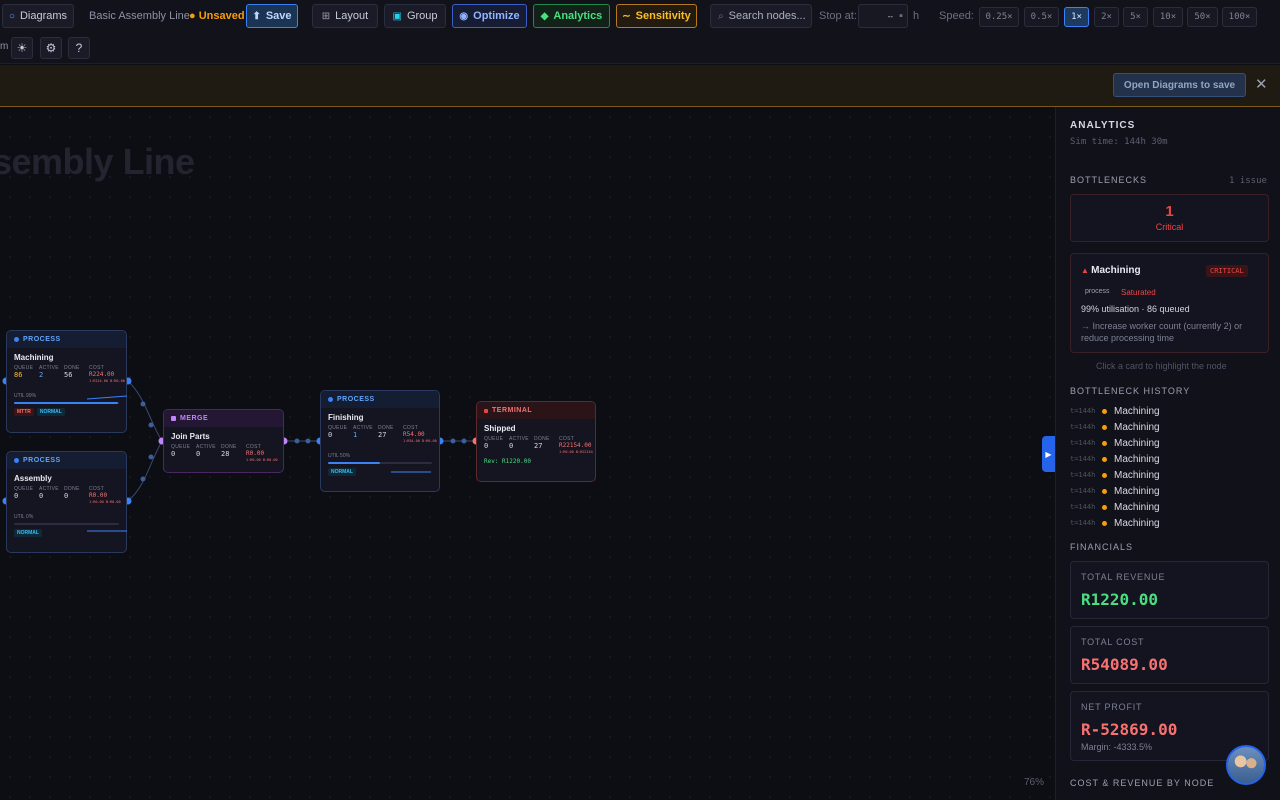 Image resolution: width=1280 pixels, height=800 pixels. What do you see at coordinates (24, 412) in the screenshot?
I see `mttr-tag: MTTR` at bounding box center [24, 412].